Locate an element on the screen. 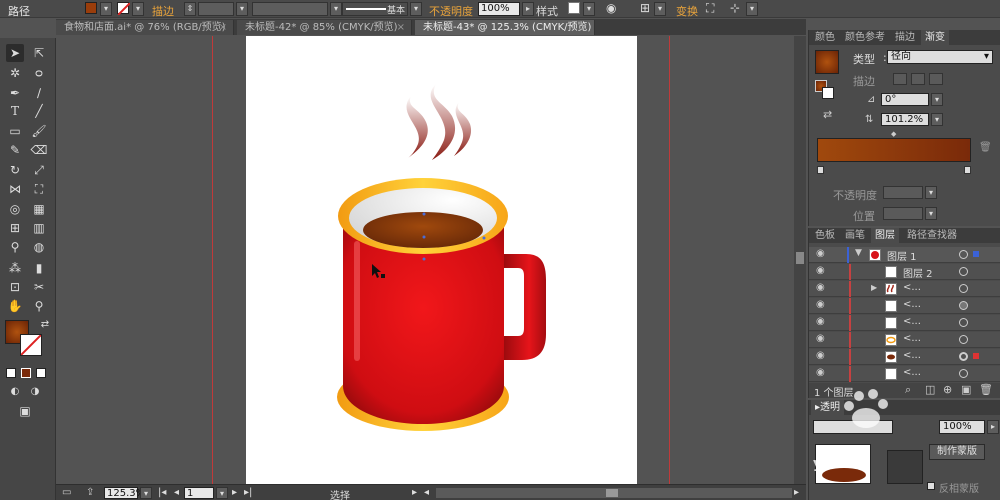 The width and height of the screenshot is (1000, 500). magic-wand-tool-icon: ✲ is located at coordinates (15, 73).